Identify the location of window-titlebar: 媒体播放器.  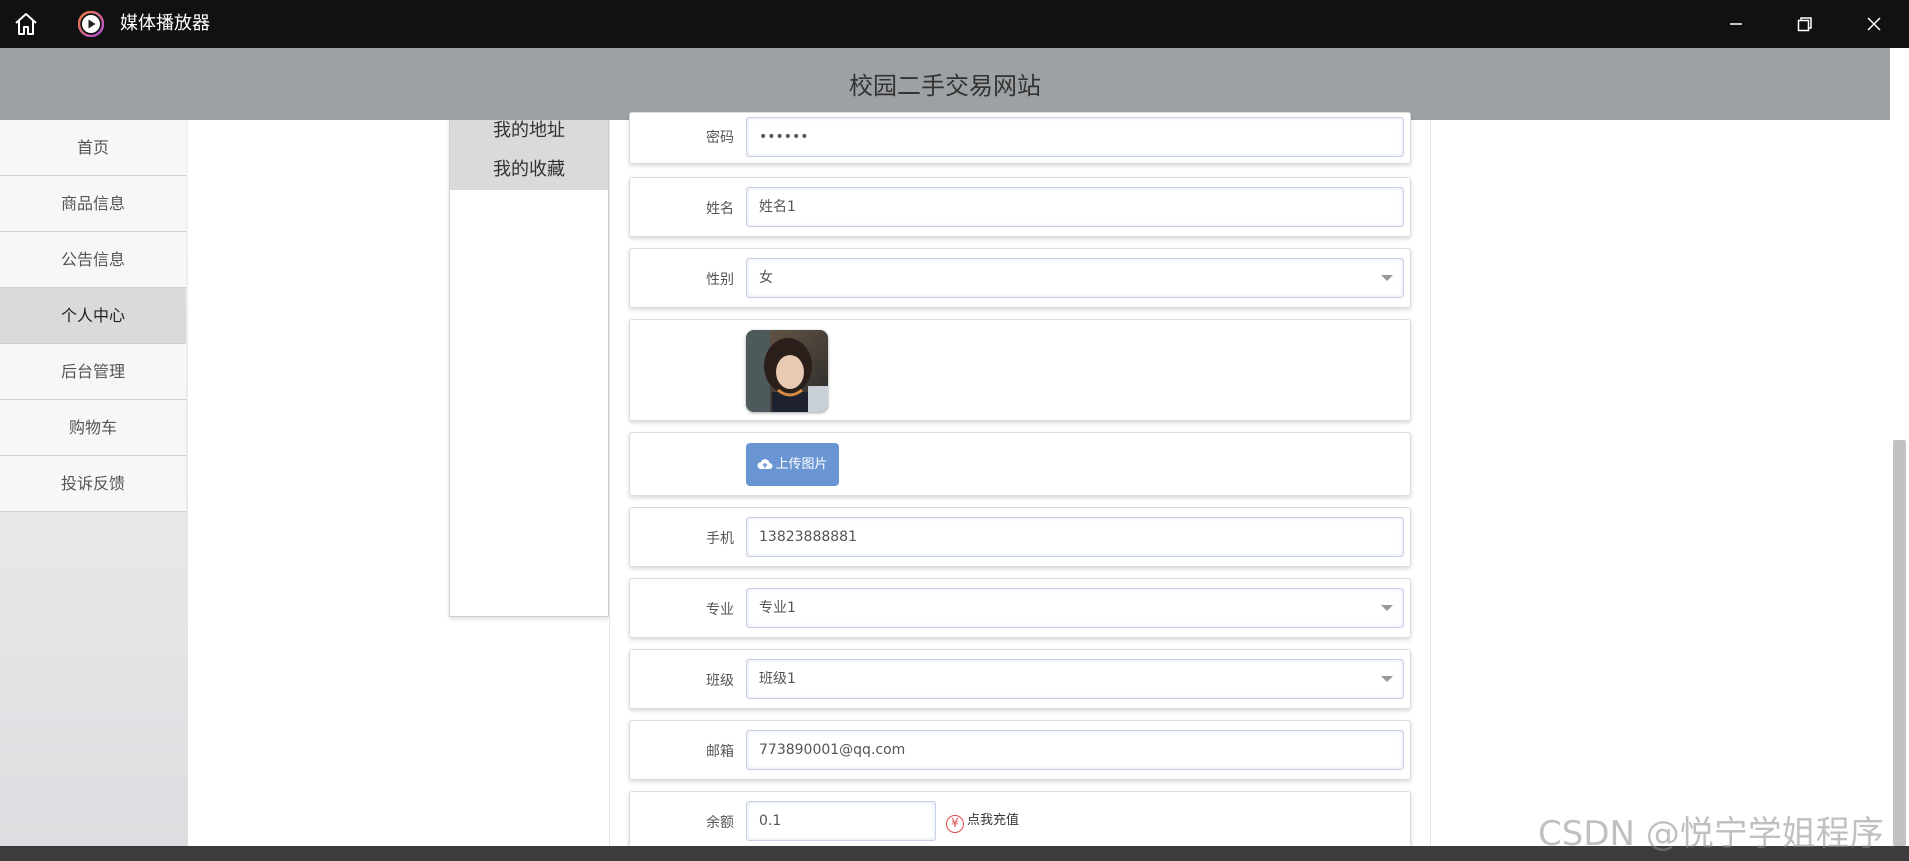
(954, 24).